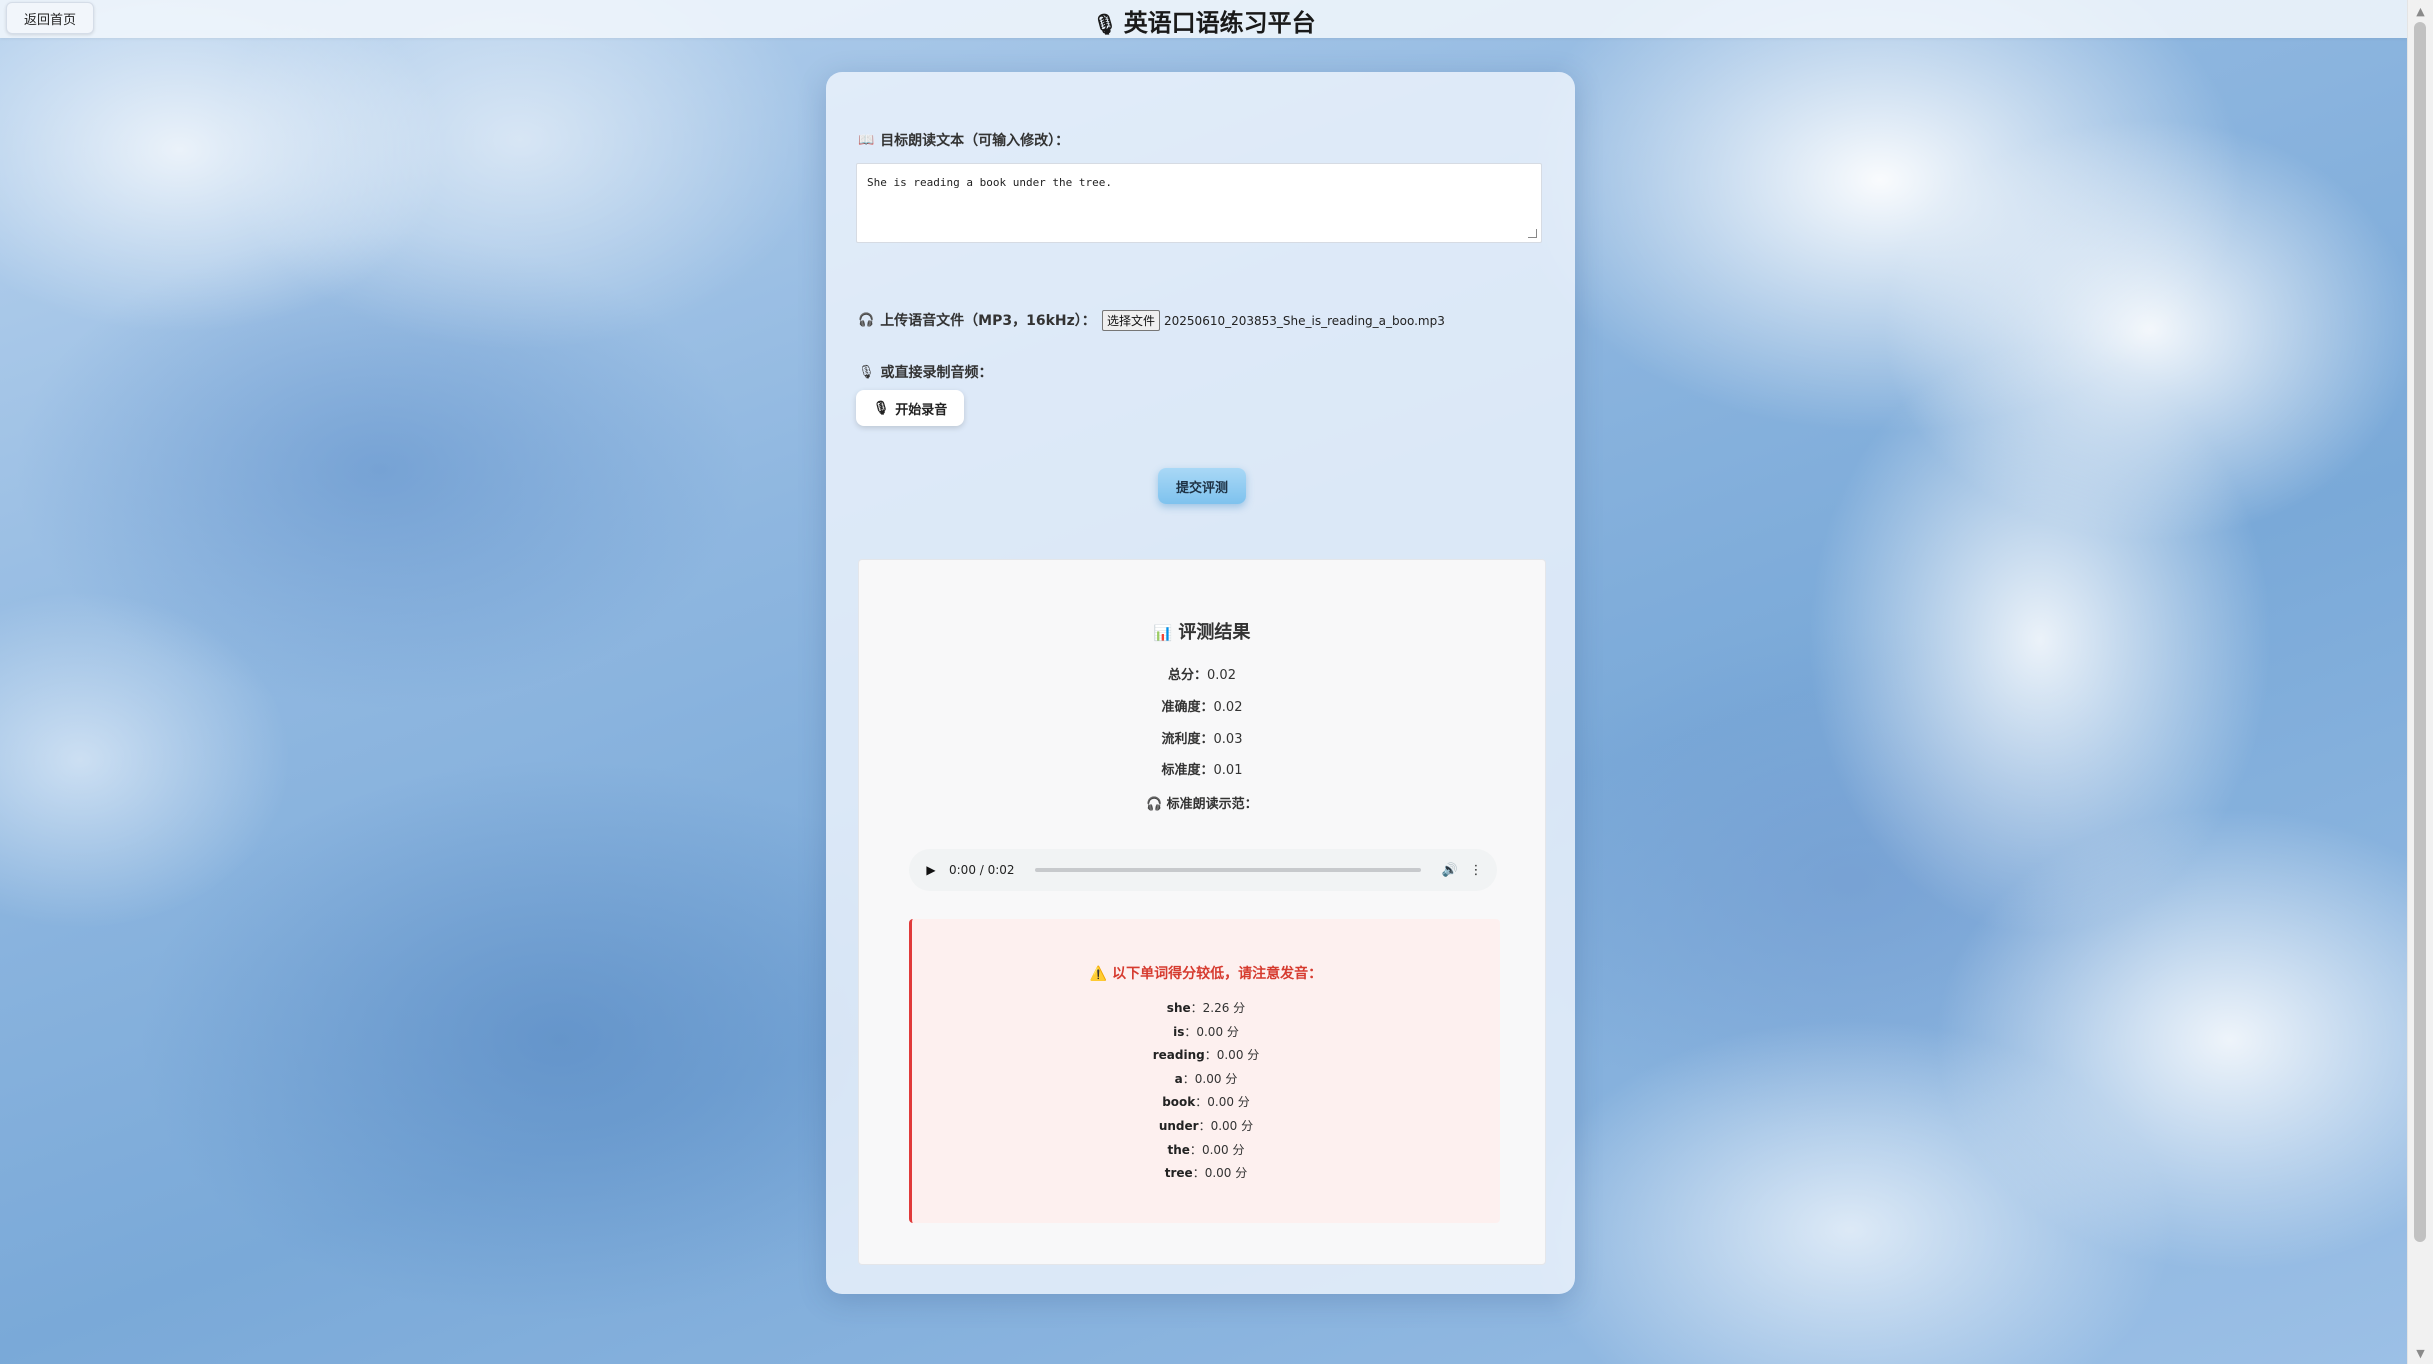 The width and height of the screenshot is (2433, 1364). What do you see at coordinates (1187, 739) in the screenshot?
I see `score-label: 流利度：` at bounding box center [1187, 739].